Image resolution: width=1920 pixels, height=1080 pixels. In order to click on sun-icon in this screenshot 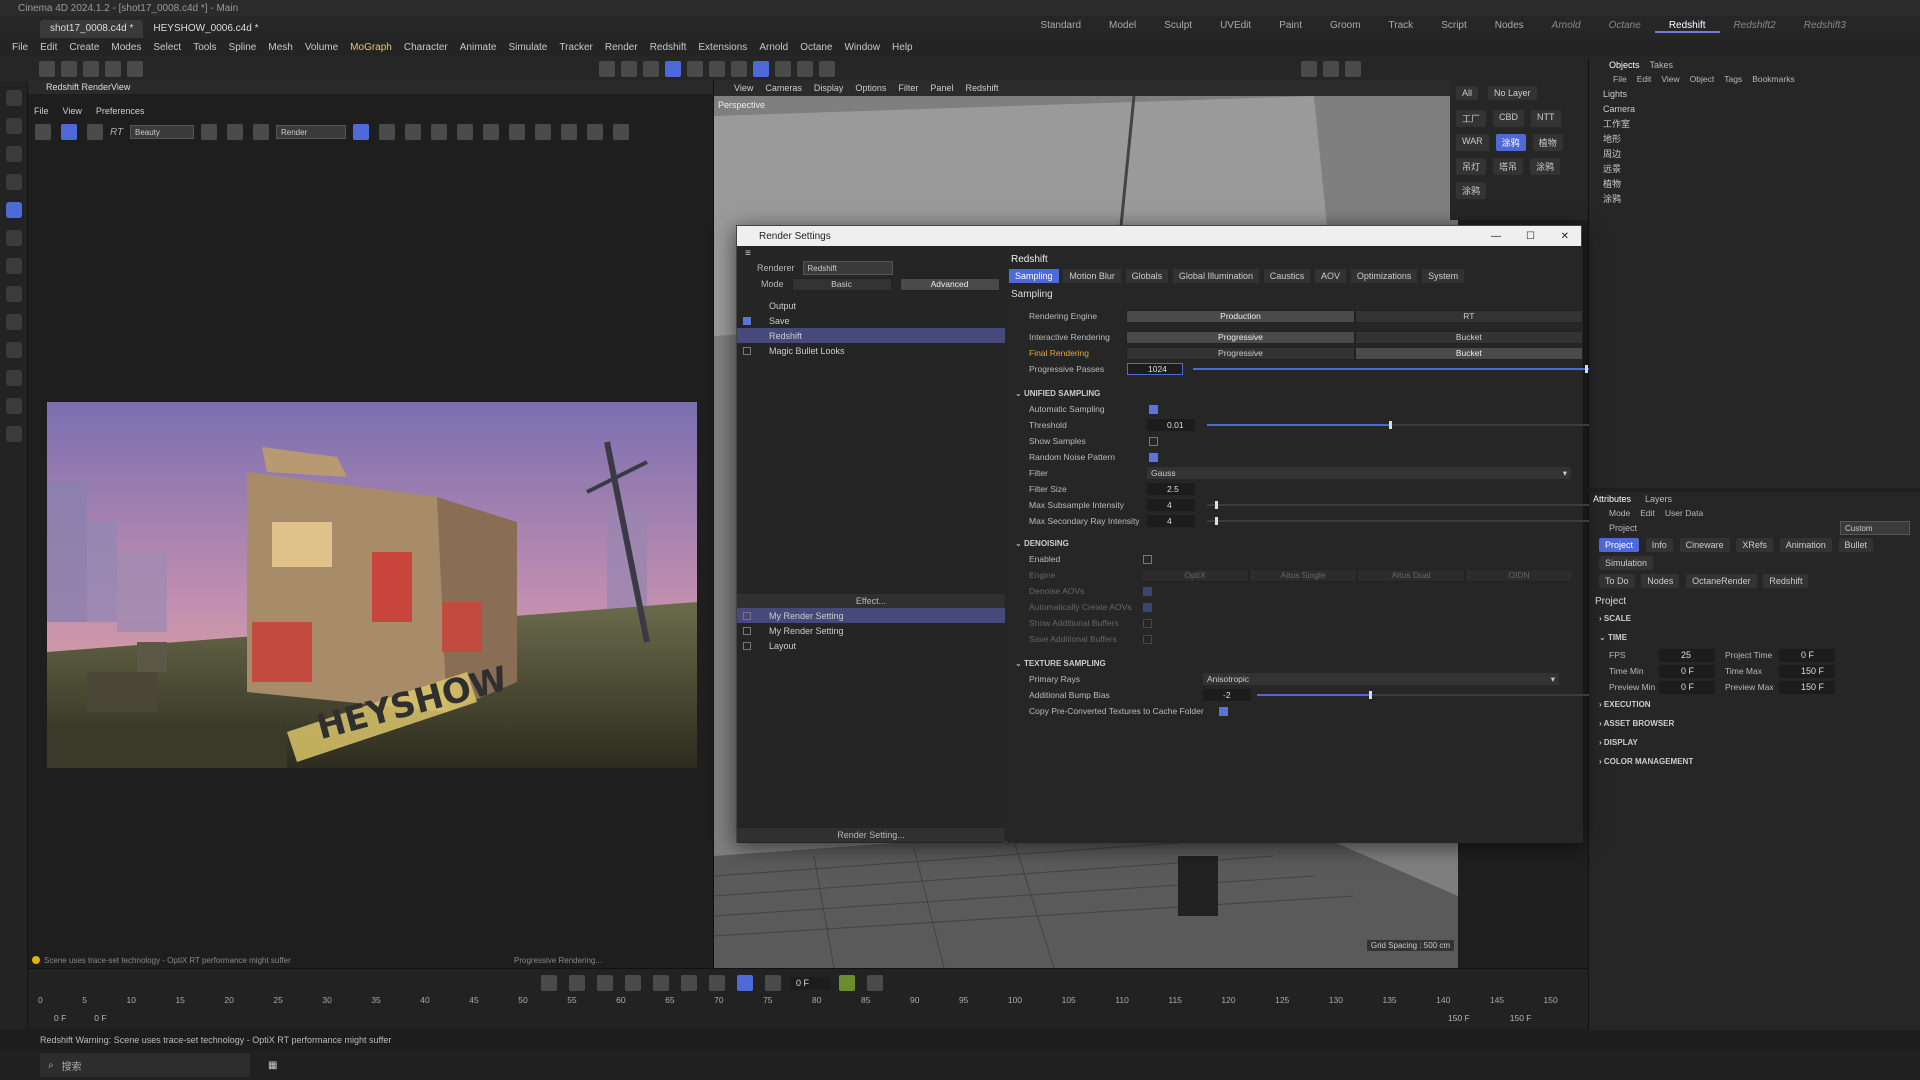, I will do `click(439, 132)`.